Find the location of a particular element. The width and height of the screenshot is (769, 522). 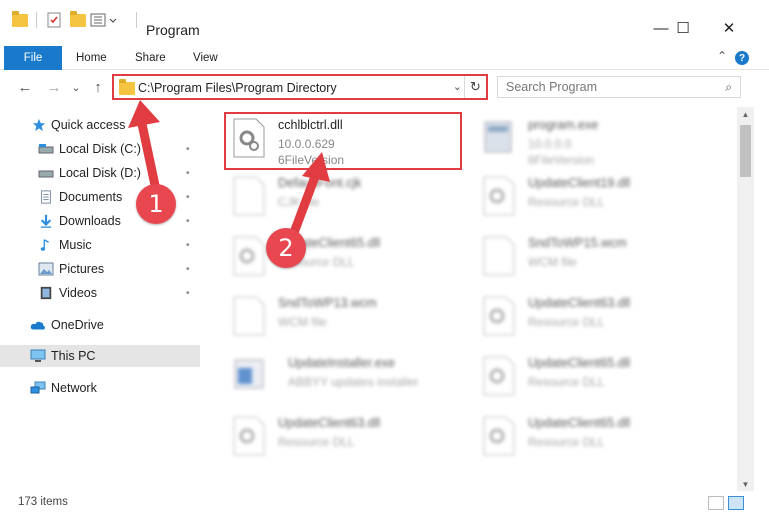

tab-view: View is located at coordinates (205, 58).